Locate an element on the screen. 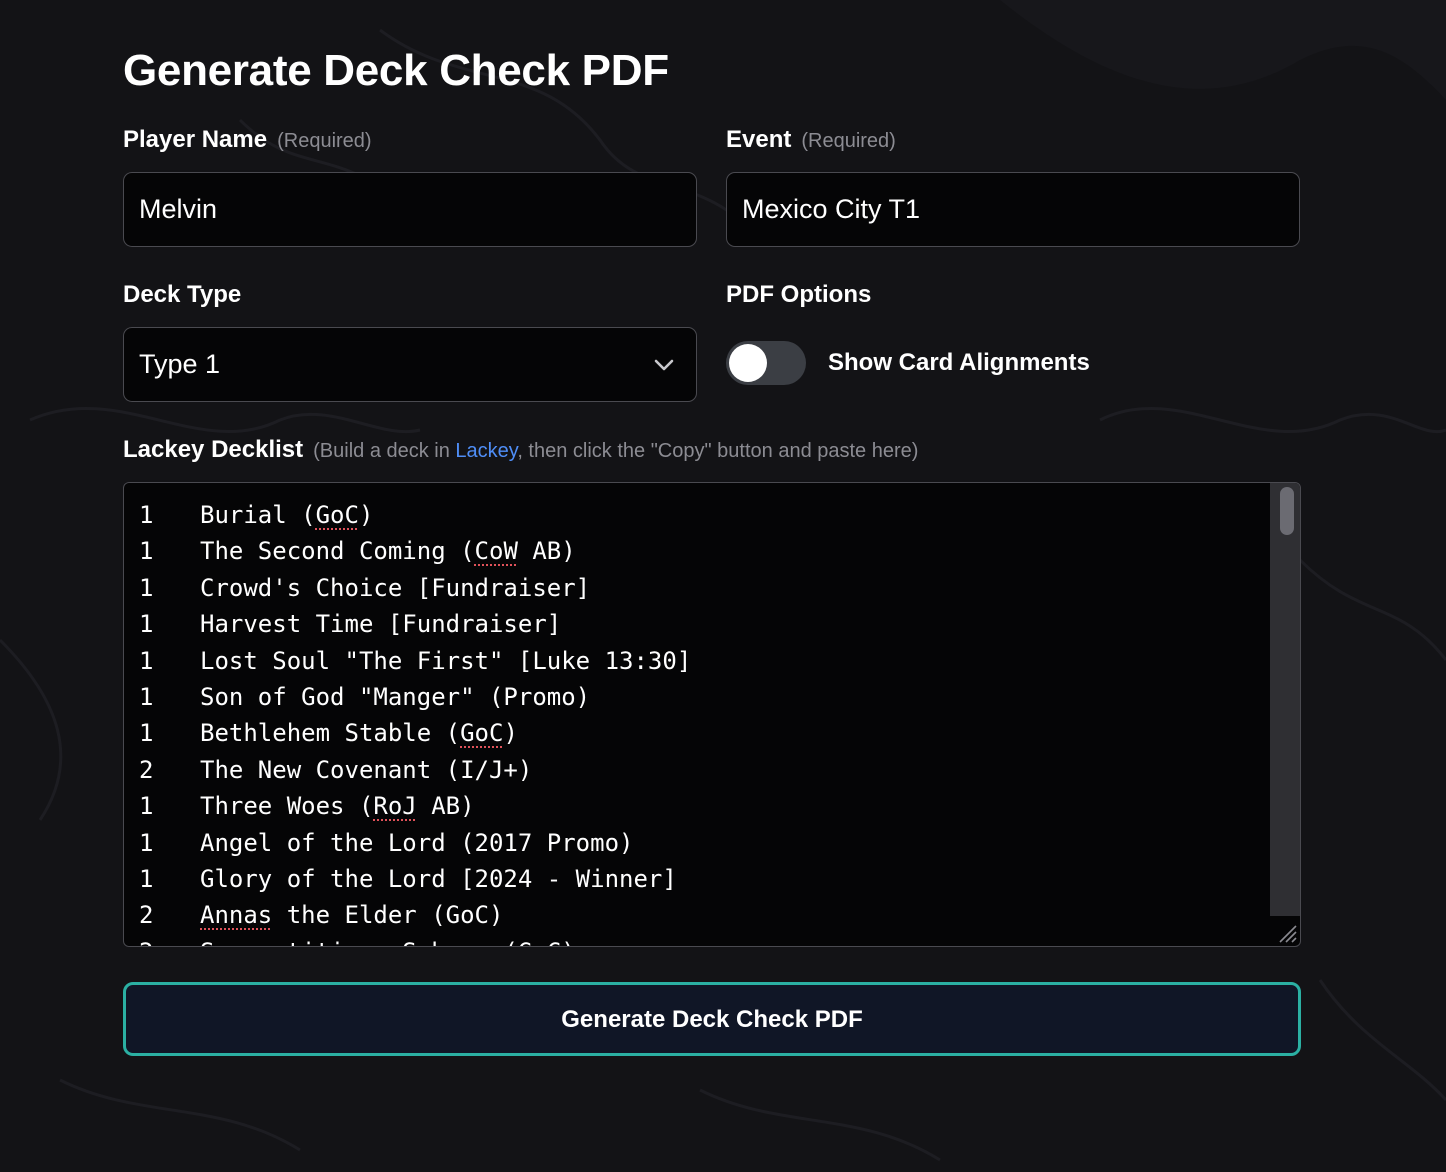 The width and height of the screenshot is (1446, 1172). spellcheck-word: Annas is located at coordinates (236, 915).